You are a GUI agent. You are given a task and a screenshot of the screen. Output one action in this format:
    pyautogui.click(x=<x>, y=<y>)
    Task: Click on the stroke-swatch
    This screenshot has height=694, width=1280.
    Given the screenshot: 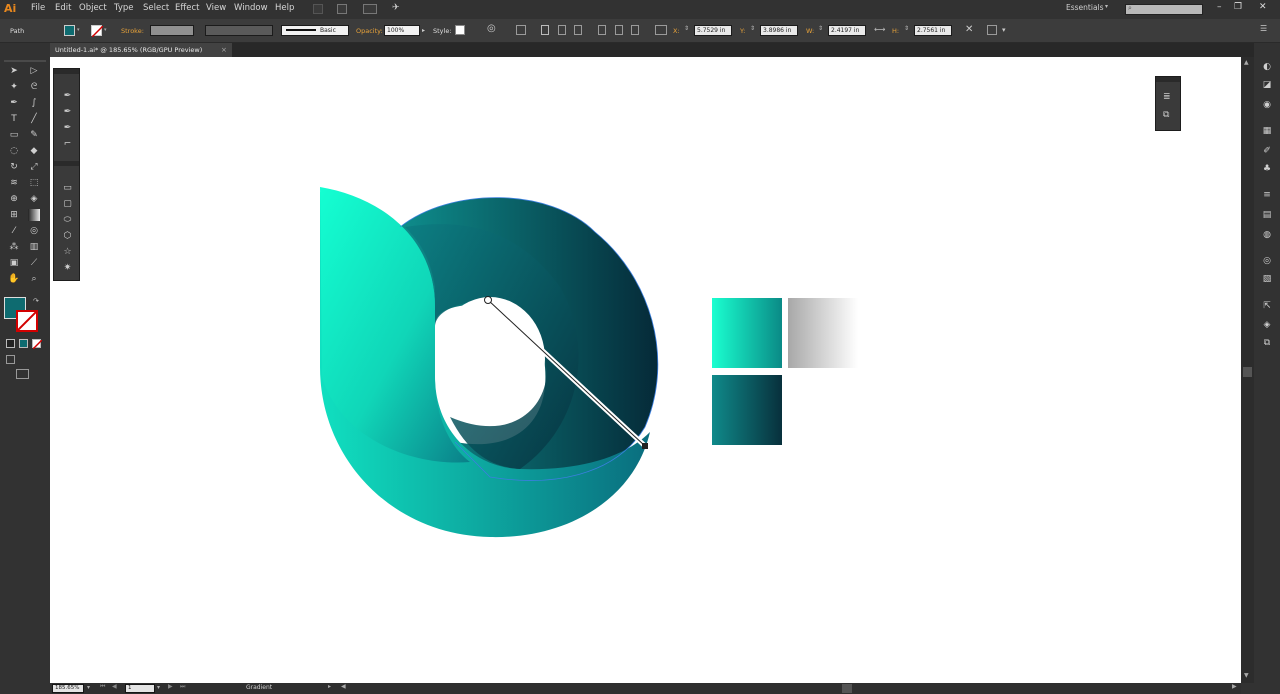 What is the action you would take?
    pyautogui.click(x=97, y=31)
    